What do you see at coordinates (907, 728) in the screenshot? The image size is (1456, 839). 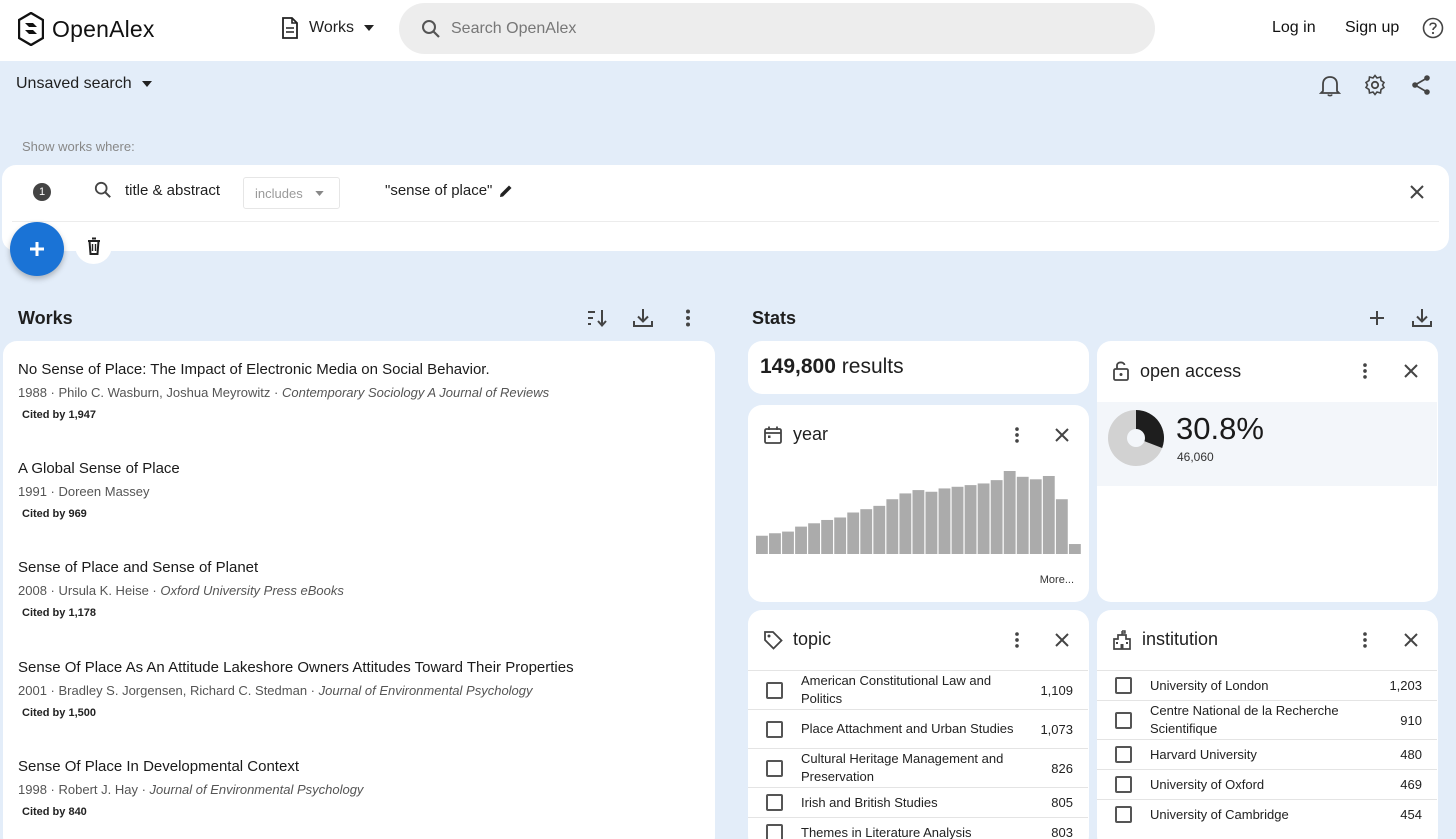 I see `topic-name: Place Attachment and Urban Studies` at bounding box center [907, 728].